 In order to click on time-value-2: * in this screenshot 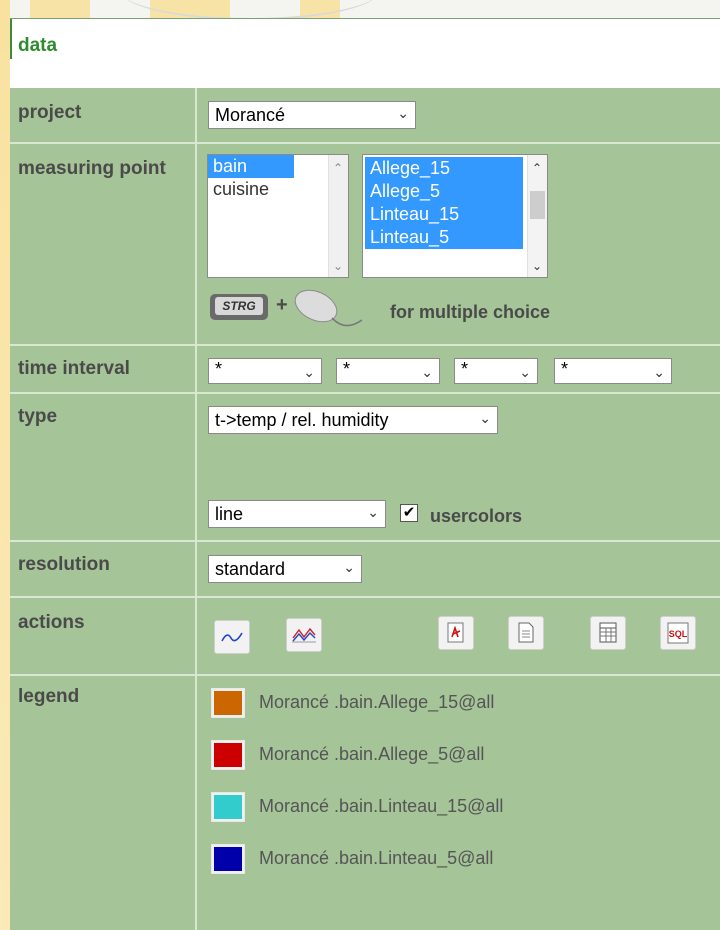, I will do `click(347, 369)`.